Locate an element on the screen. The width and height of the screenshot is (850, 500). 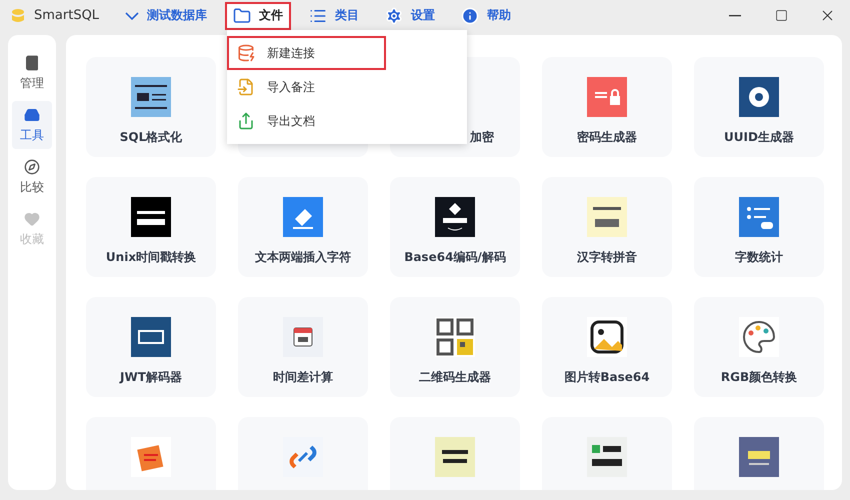
tool-card: 汉字转拼音 is located at coordinates (607, 227).